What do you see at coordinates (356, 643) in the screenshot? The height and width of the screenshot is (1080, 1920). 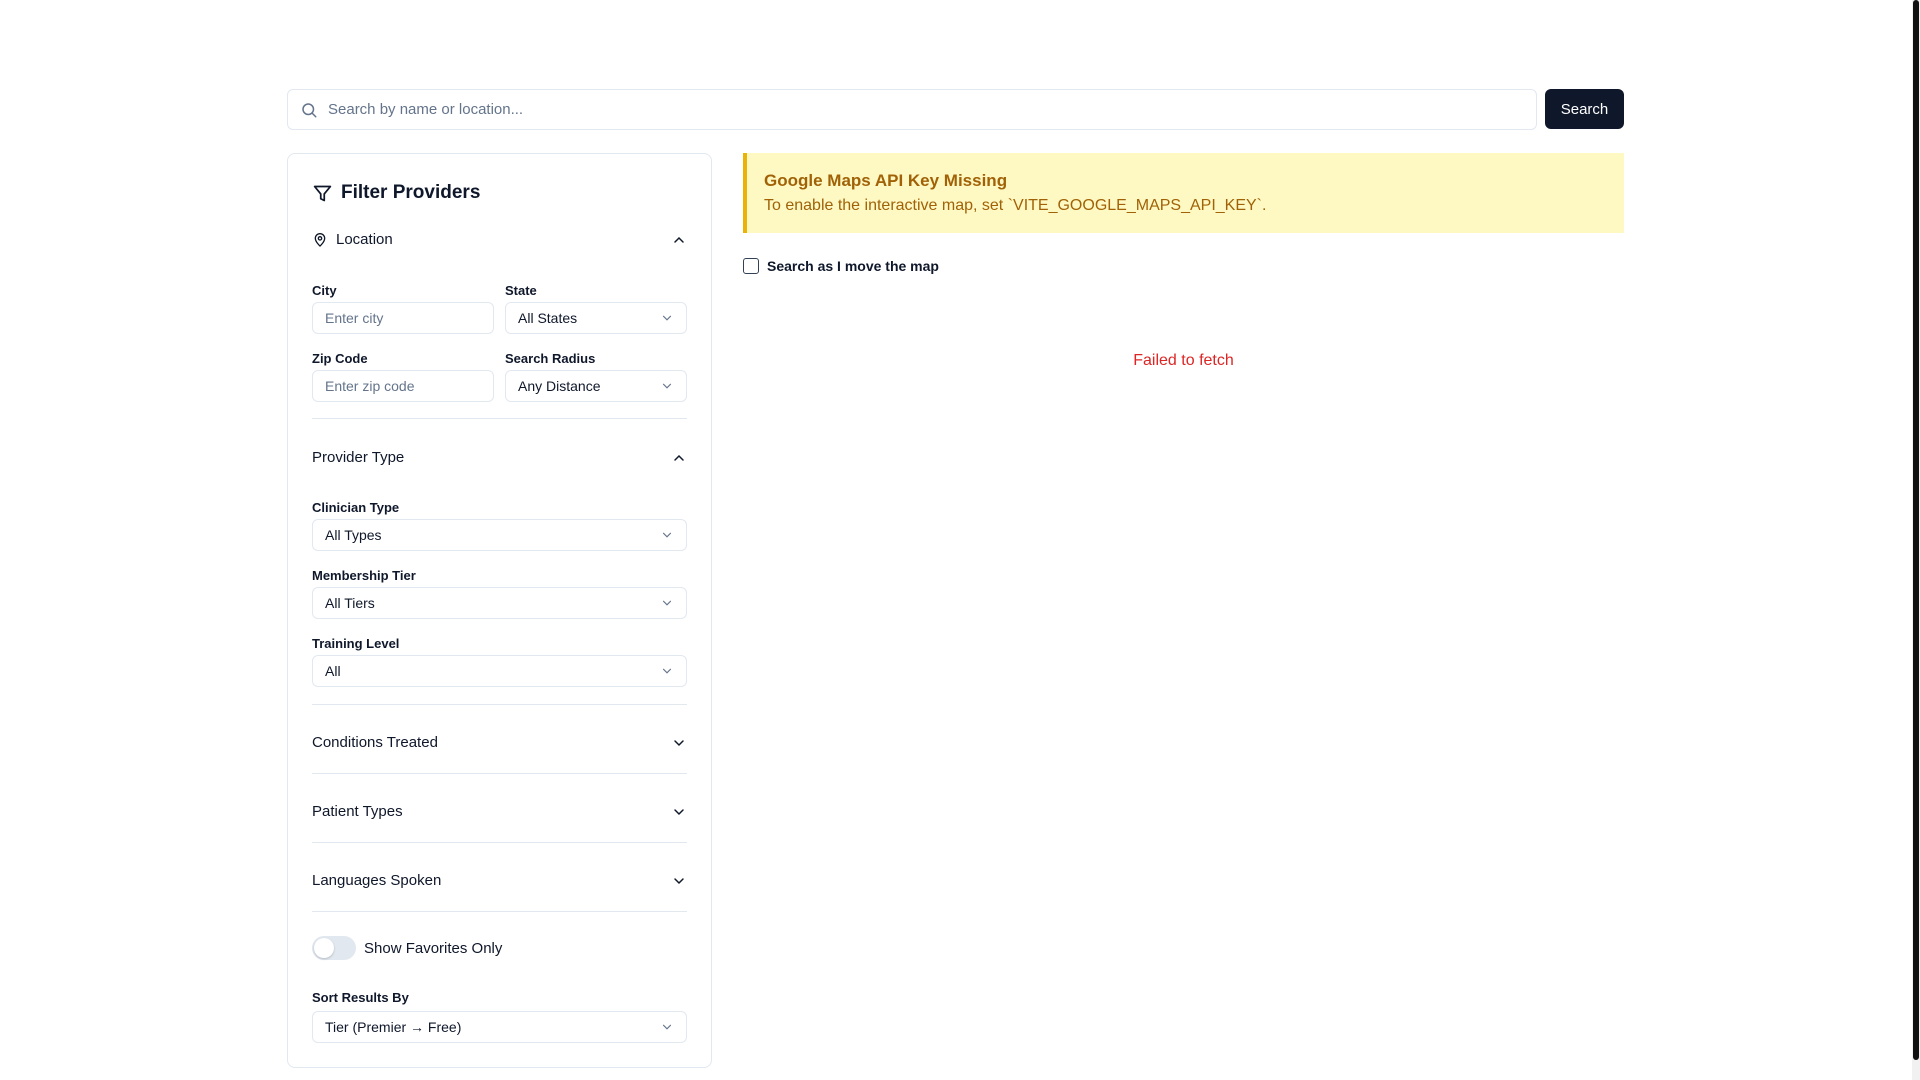 I see `training-level-label: Training Level` at bounding box center [356, 643].